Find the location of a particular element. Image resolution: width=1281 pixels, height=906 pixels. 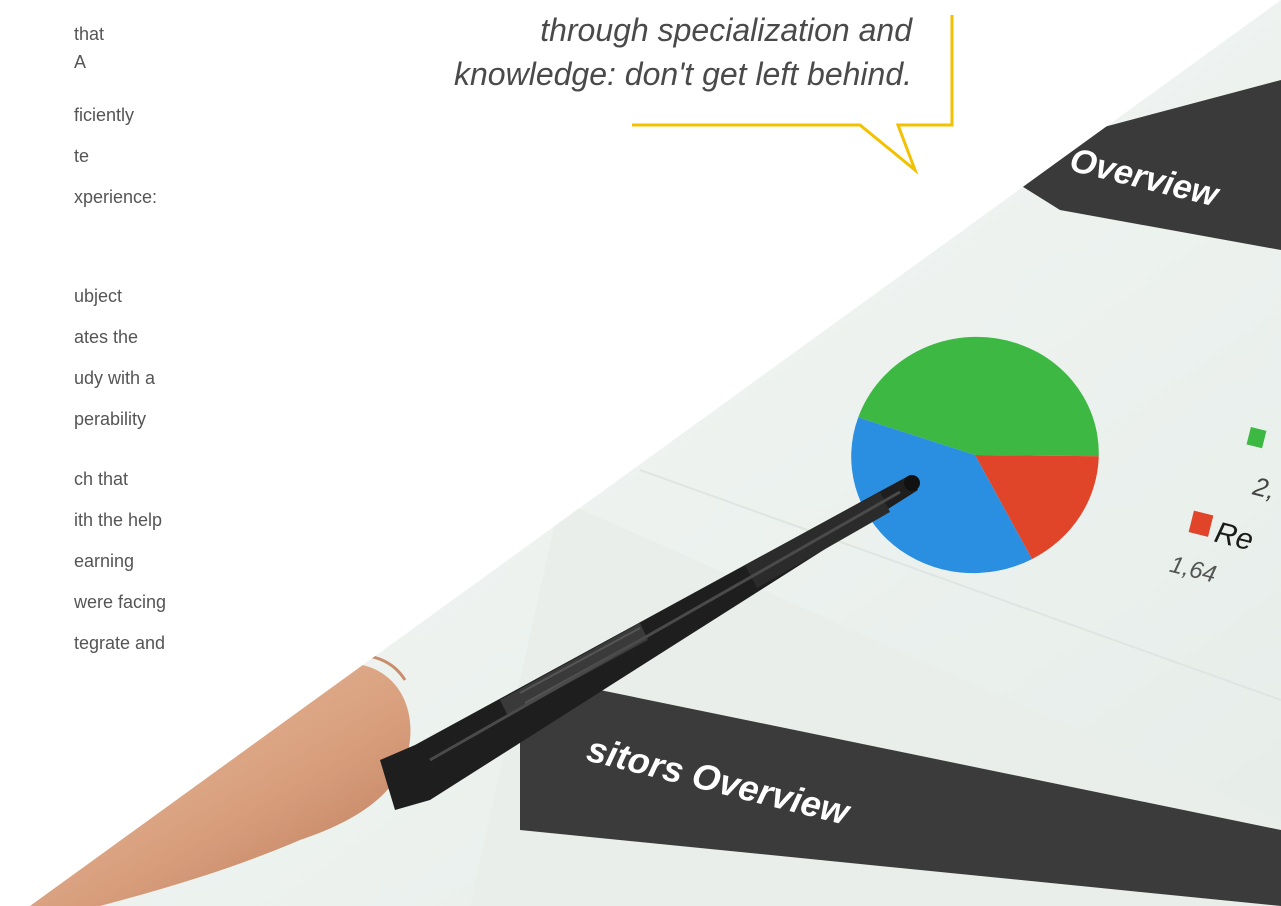

speech-bubble-outline is located at coordinates (793, 95).